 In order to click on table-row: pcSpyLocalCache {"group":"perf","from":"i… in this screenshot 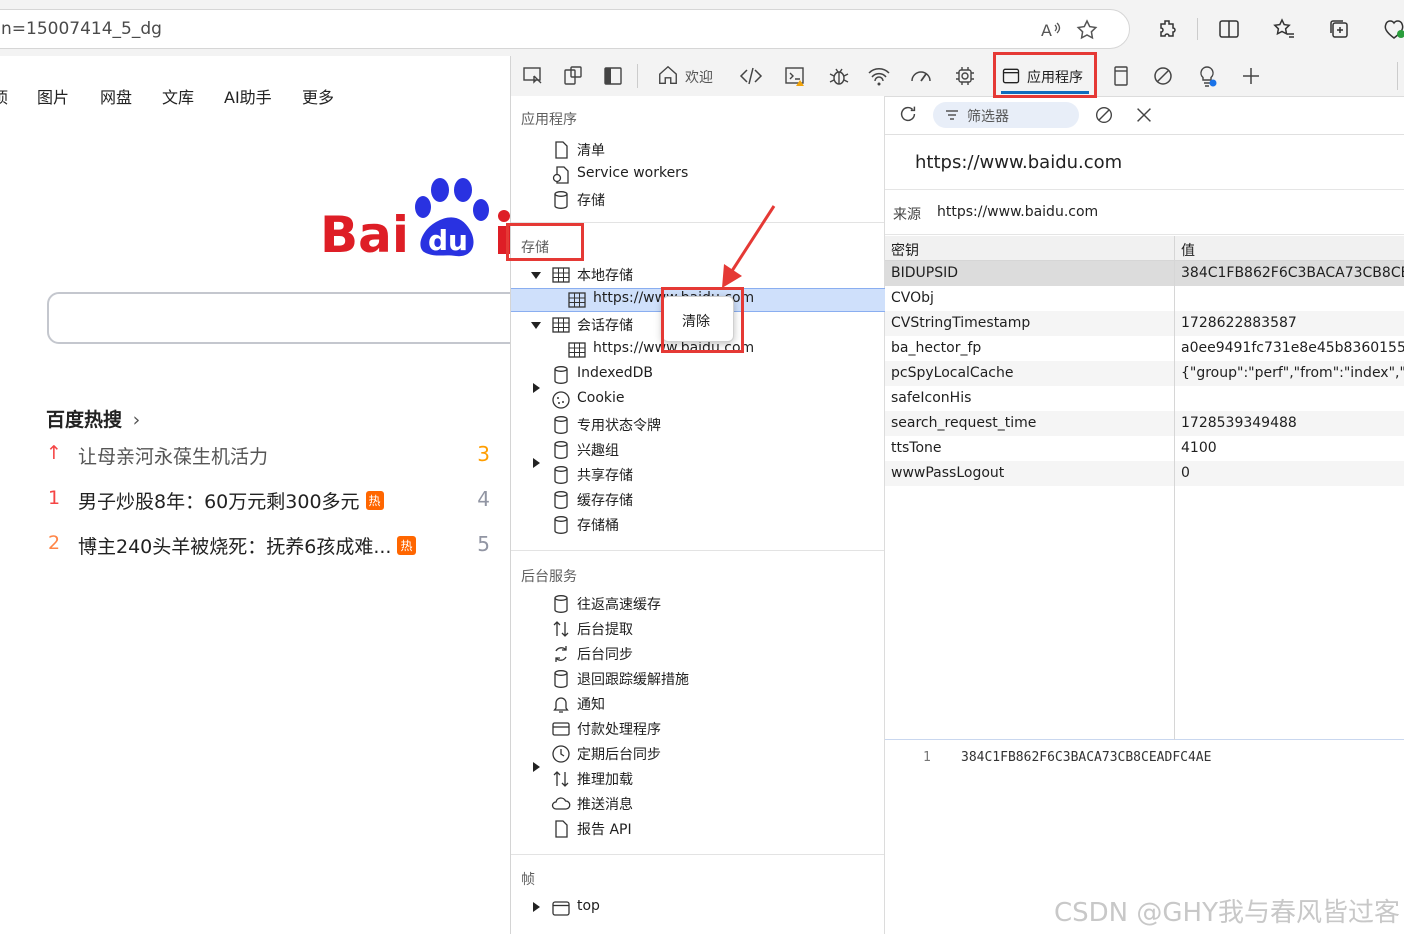, I will do `click(1144, 373)`.